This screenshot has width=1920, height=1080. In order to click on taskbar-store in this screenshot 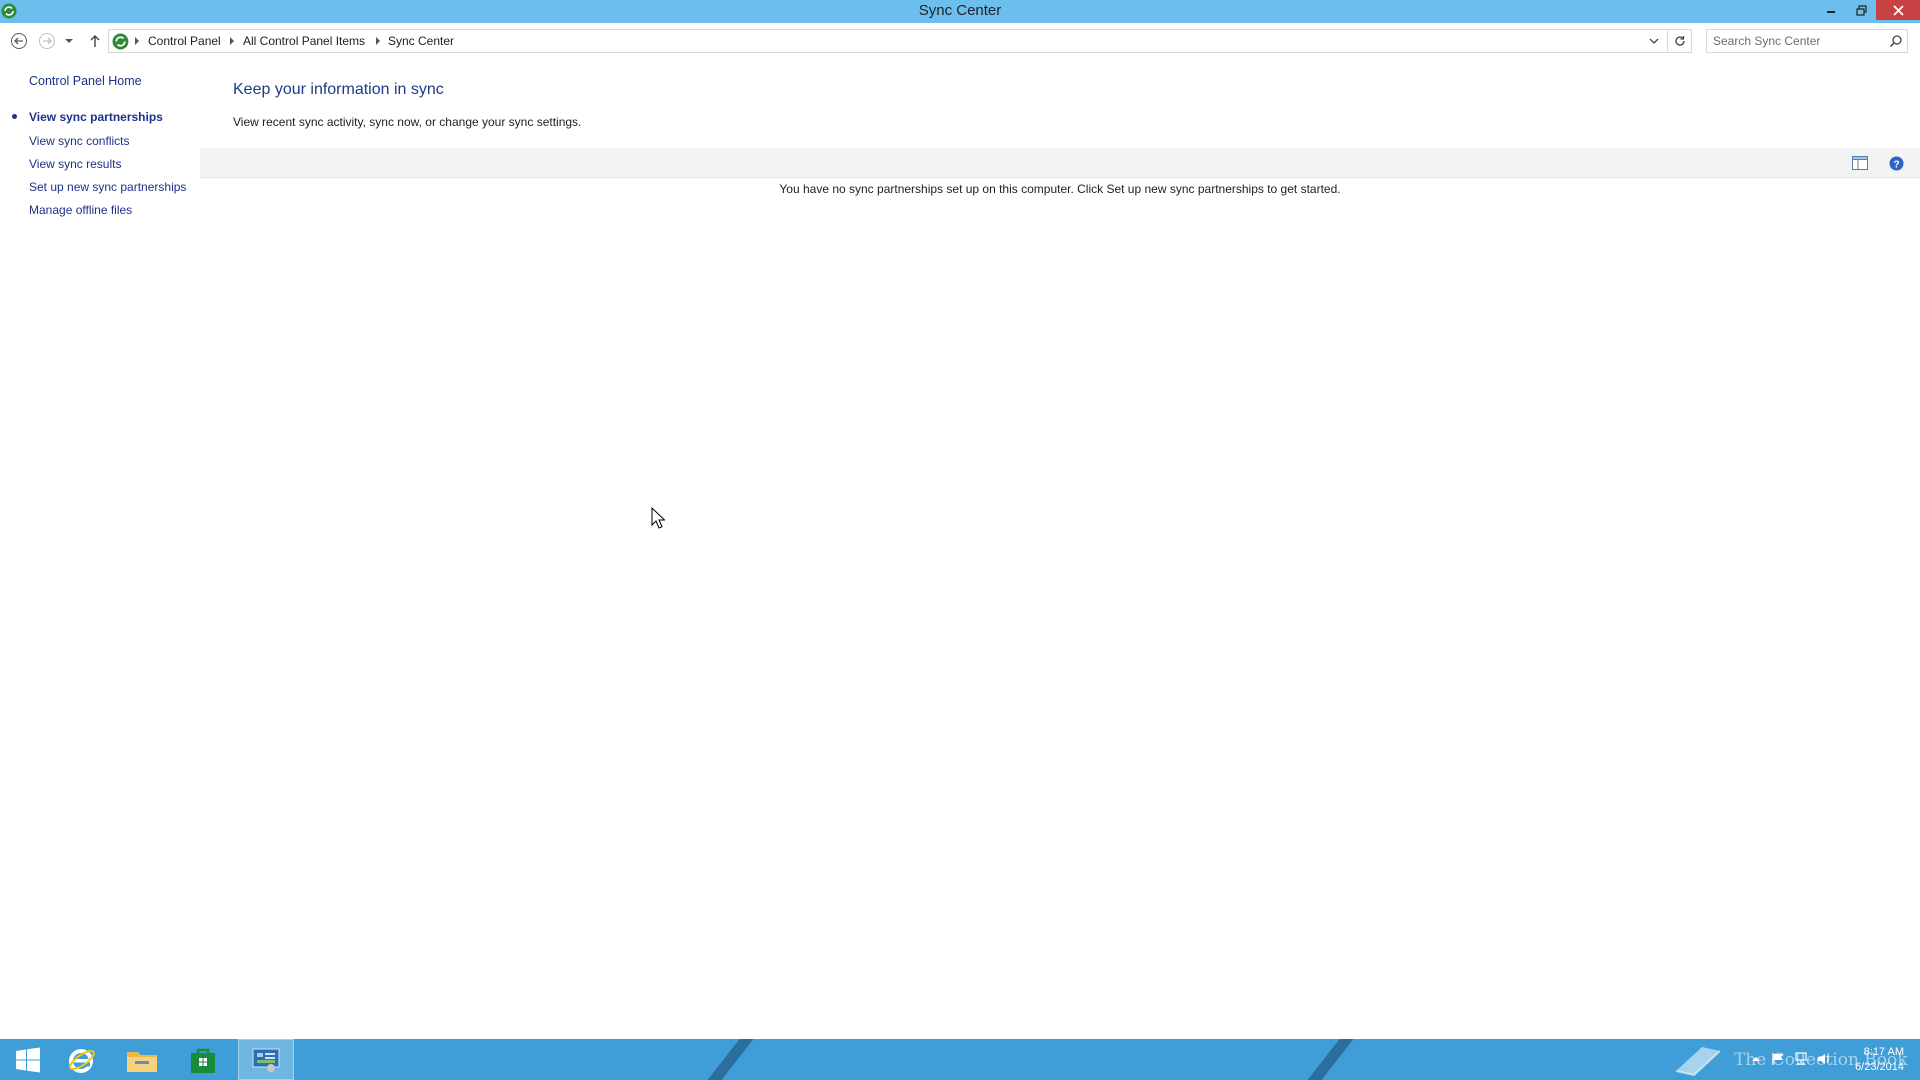, I will do `click(203, 1059)`.